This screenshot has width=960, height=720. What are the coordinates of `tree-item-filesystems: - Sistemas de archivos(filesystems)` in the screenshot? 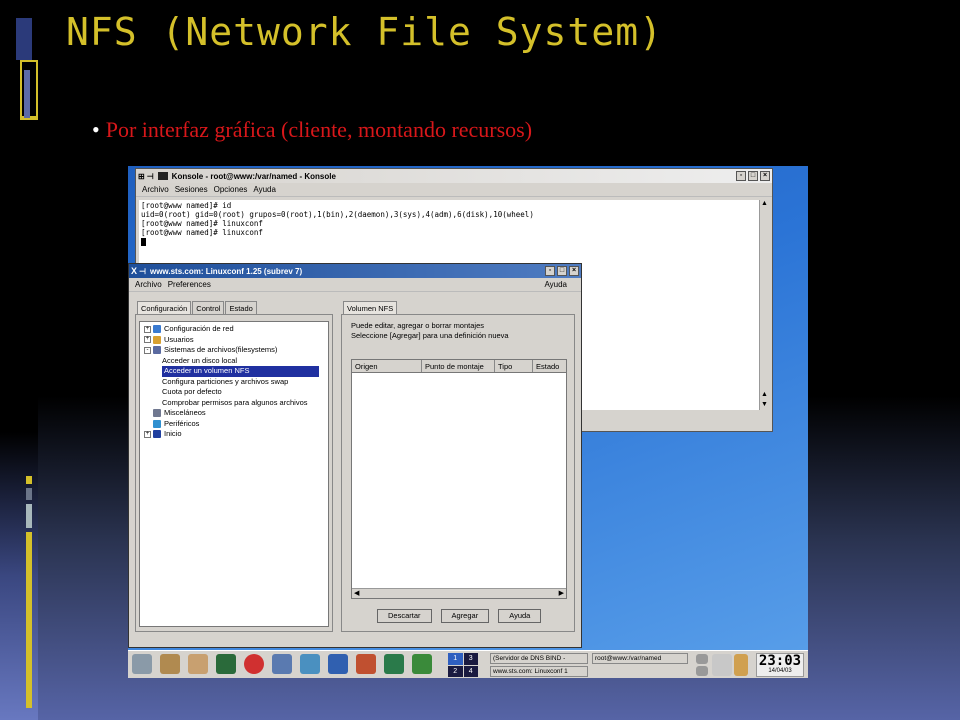 It's located at (234, 350).